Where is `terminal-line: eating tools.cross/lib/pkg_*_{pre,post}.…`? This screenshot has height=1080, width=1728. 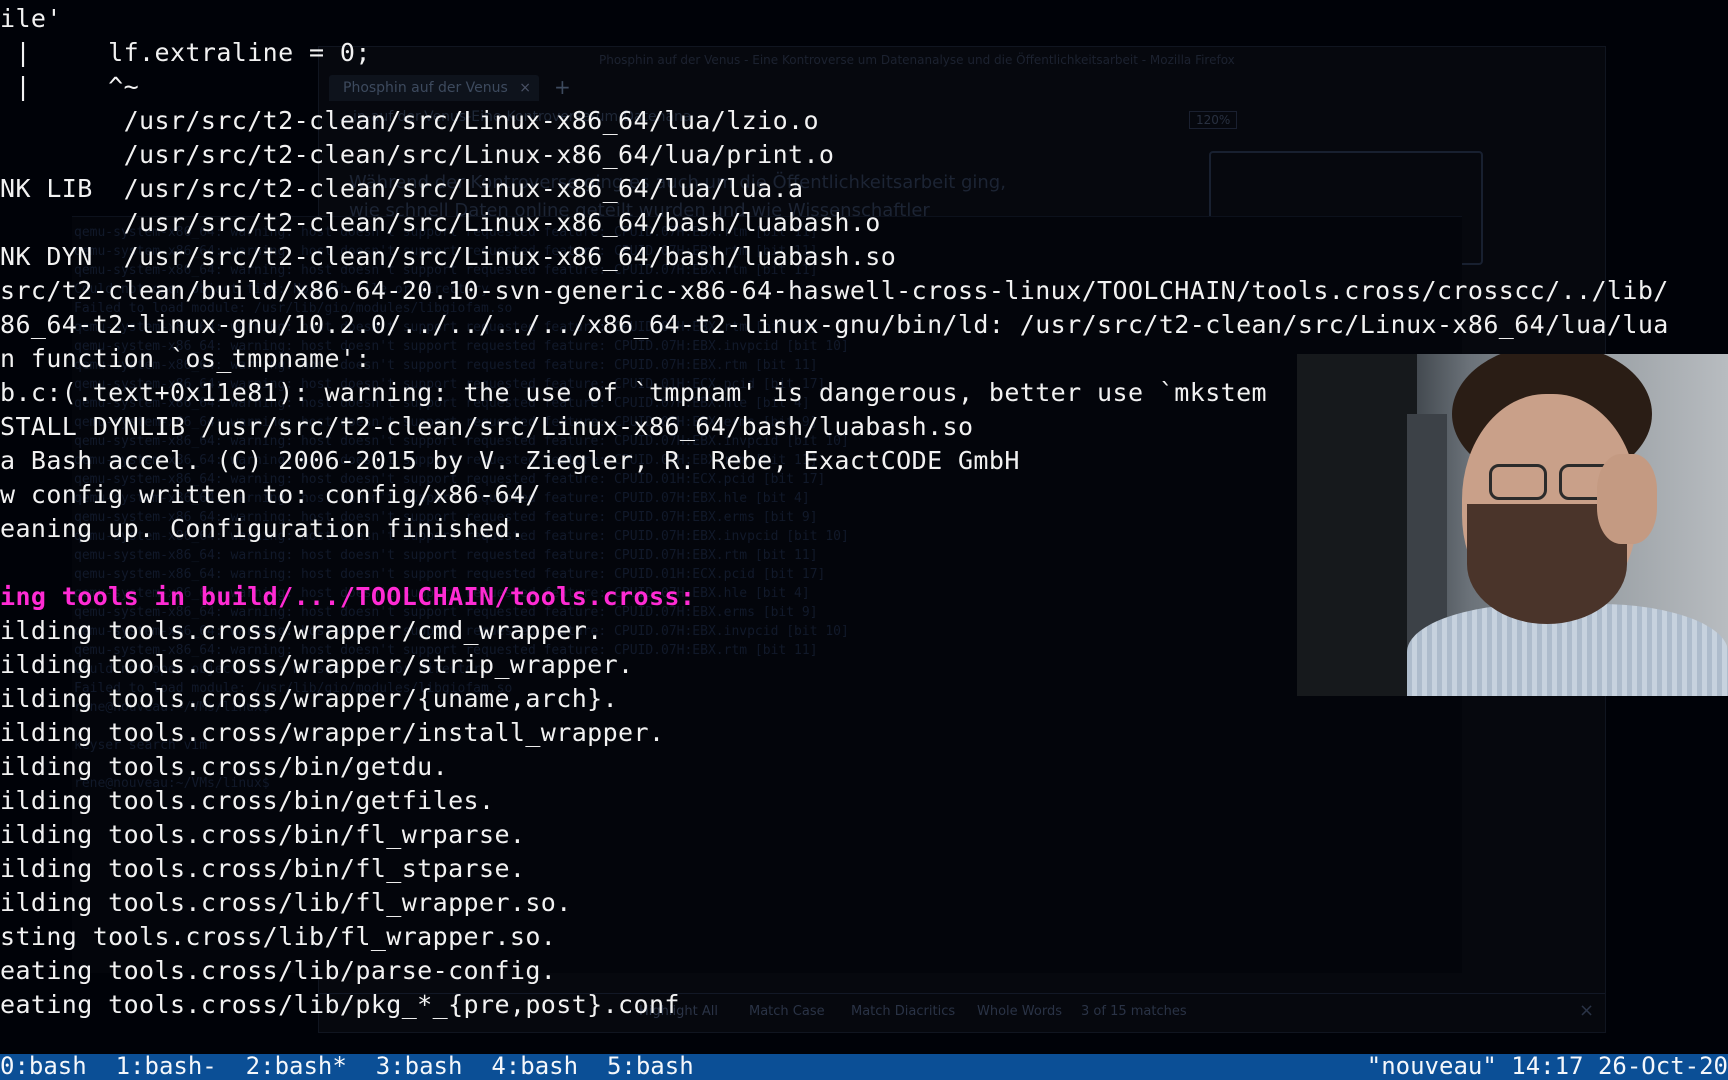
terminal-line: eating tools.cross/lib/pkg_*_{pre,post}.… is located at coordinates (340, 1004).